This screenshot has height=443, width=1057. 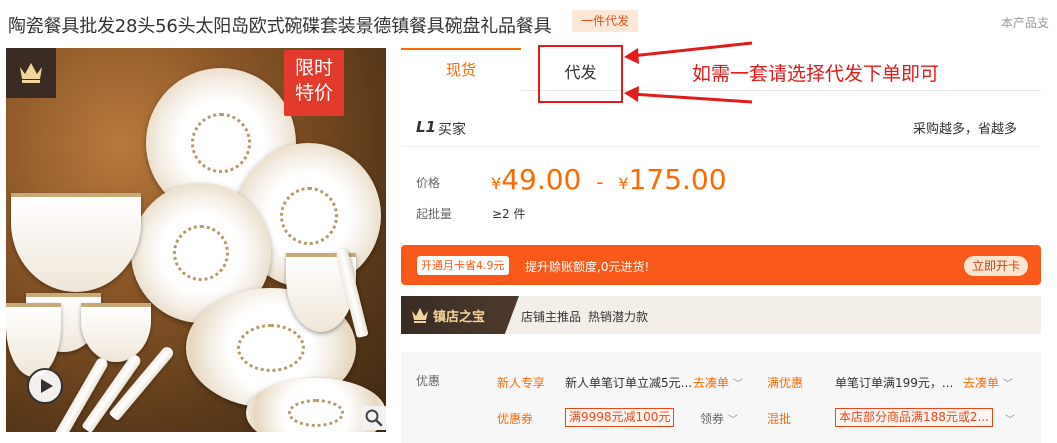 What do you see at coordinates (434, 214) in the screenshot?
I see `min-qty-label: 起批量` at bounding box center [434, 214].